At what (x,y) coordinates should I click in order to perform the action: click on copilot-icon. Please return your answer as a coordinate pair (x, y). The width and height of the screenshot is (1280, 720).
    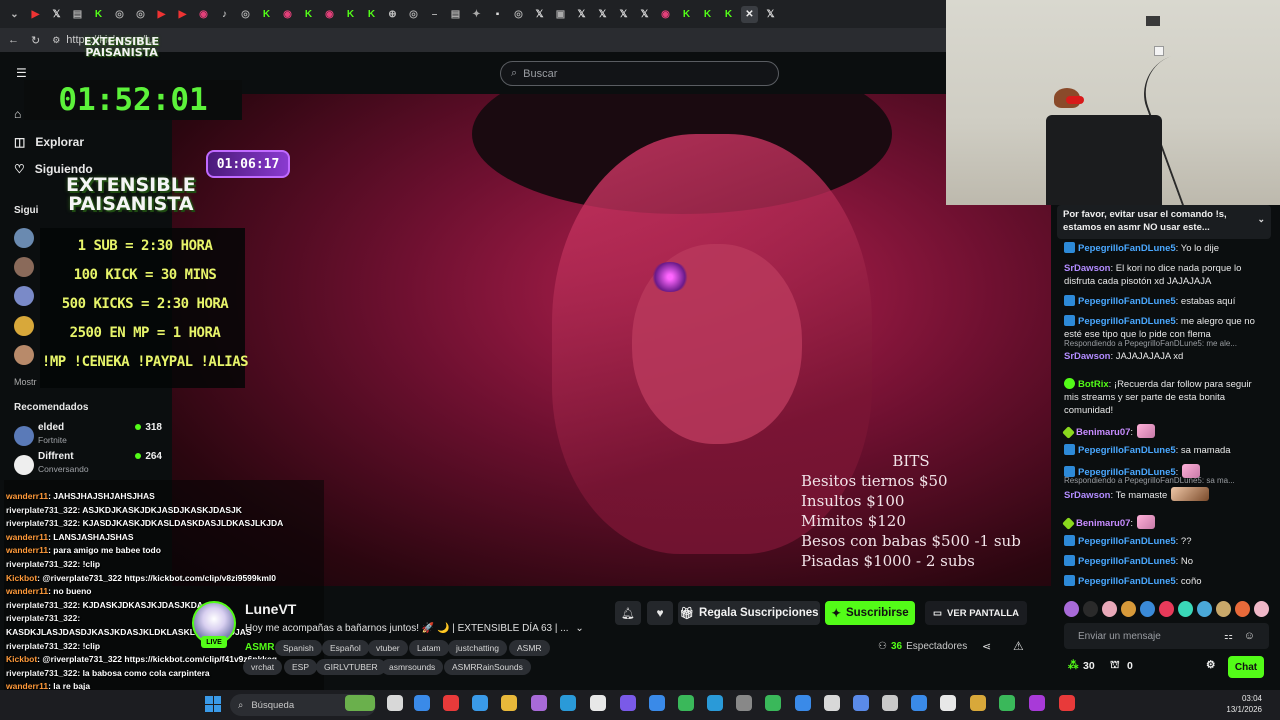
    Looking at the image, I should click on (422, 703).